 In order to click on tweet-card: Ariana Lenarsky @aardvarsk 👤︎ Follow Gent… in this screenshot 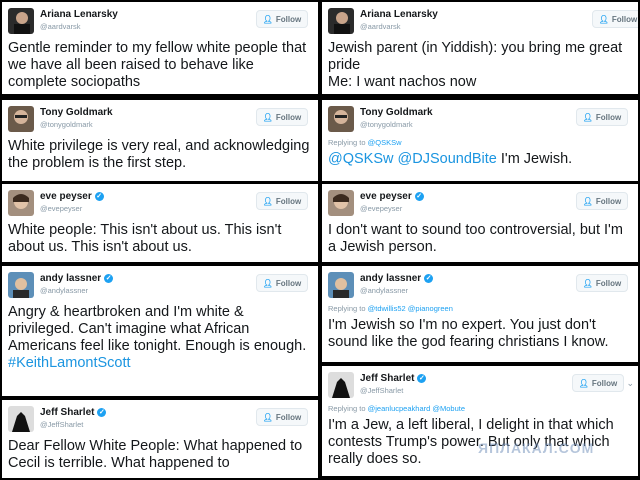, I will do `click(160, 48)`.